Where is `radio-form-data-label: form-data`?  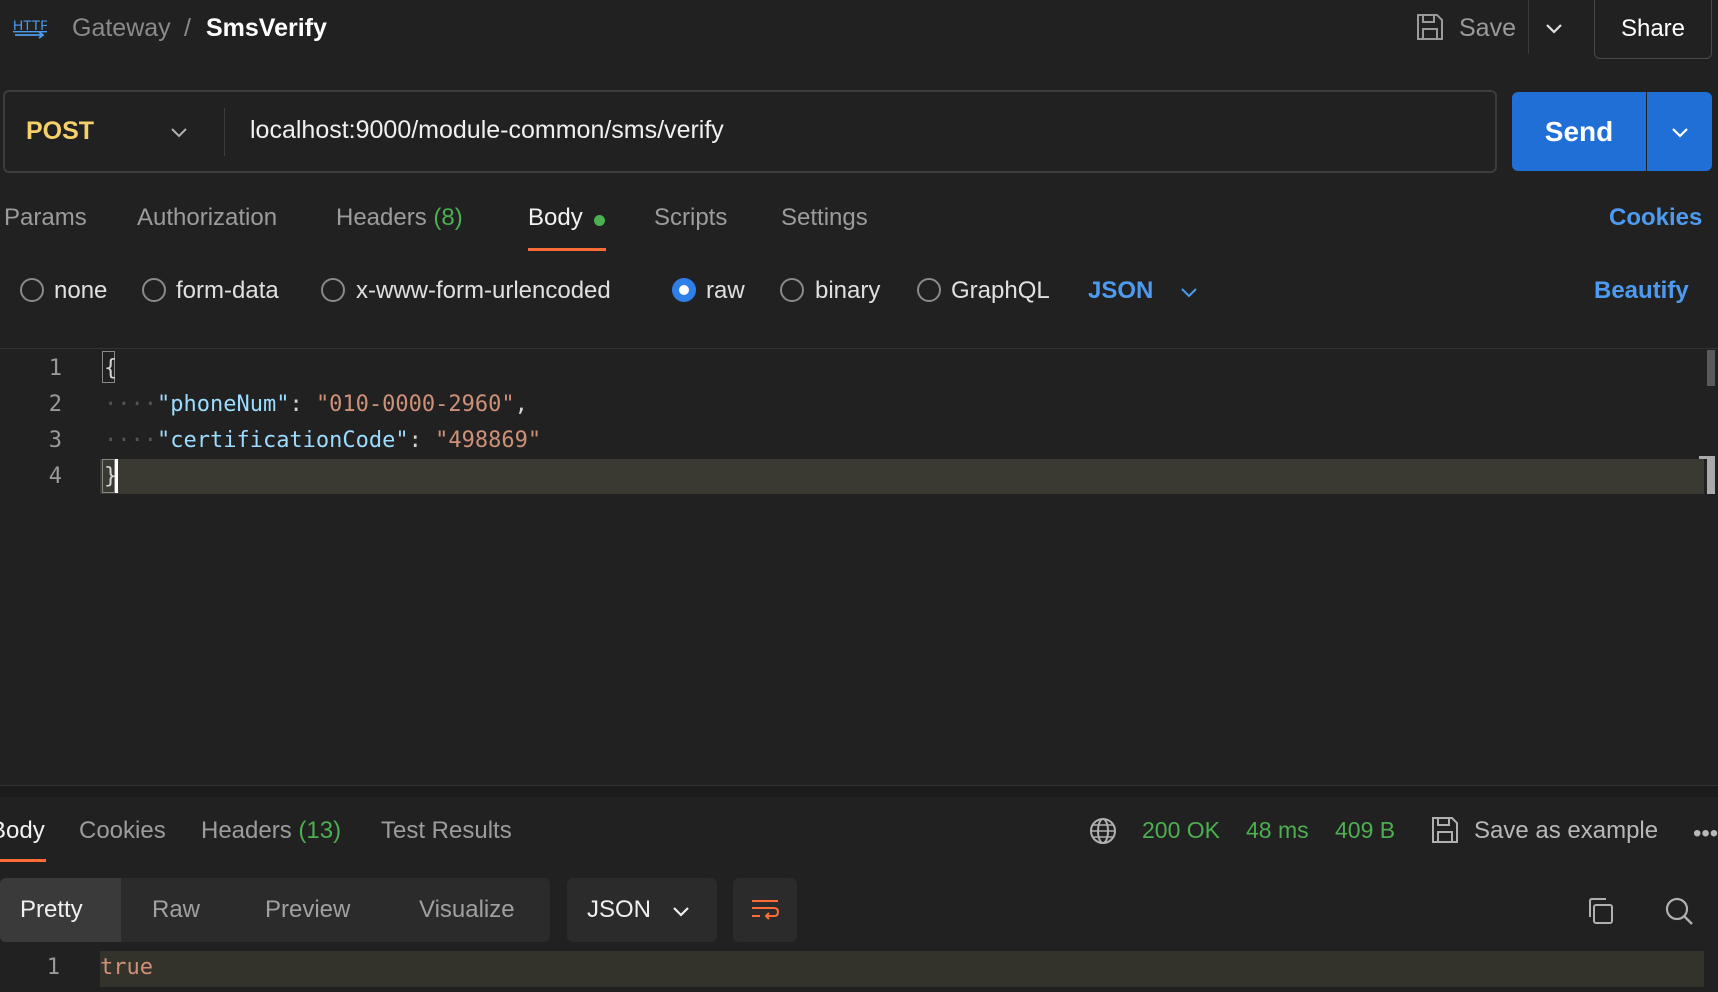
radio-form-data-label: form-data is located at coordinates (227, 291).